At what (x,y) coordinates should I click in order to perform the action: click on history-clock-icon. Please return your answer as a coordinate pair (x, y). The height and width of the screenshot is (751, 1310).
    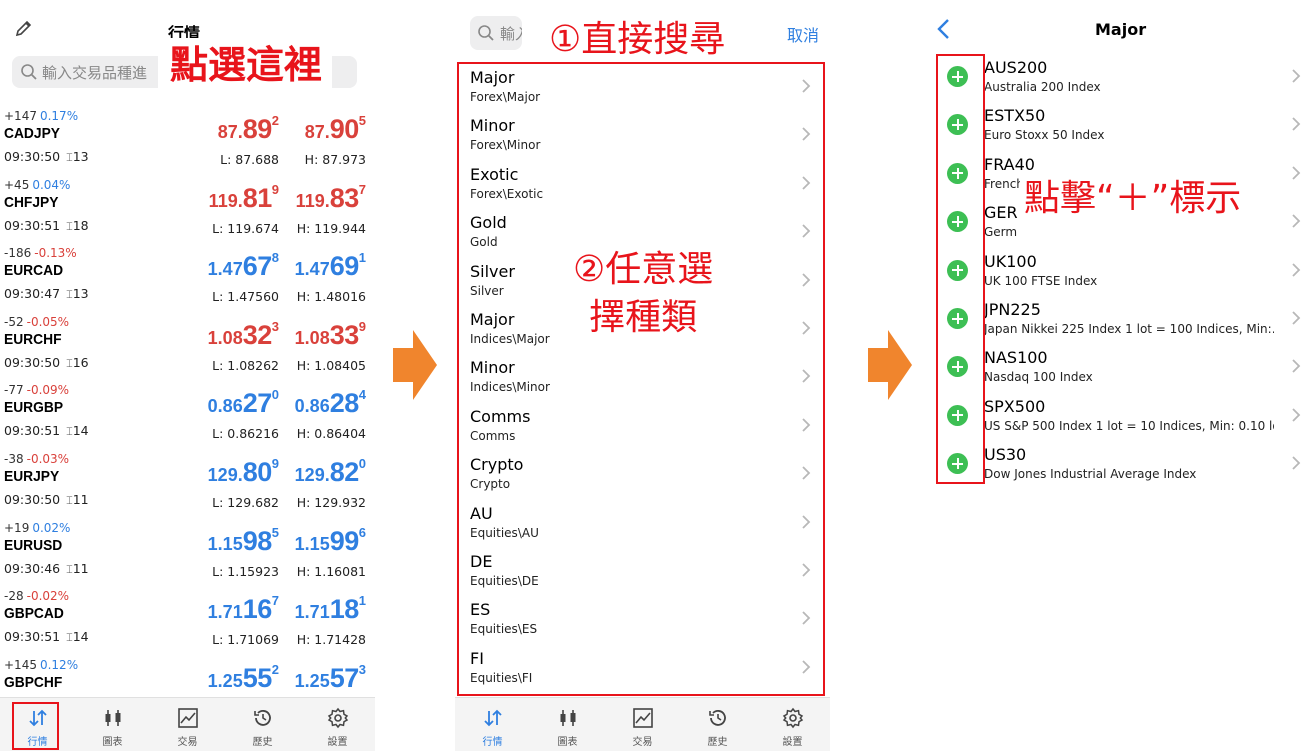
    Looking at the image, I should click on (262, 718).